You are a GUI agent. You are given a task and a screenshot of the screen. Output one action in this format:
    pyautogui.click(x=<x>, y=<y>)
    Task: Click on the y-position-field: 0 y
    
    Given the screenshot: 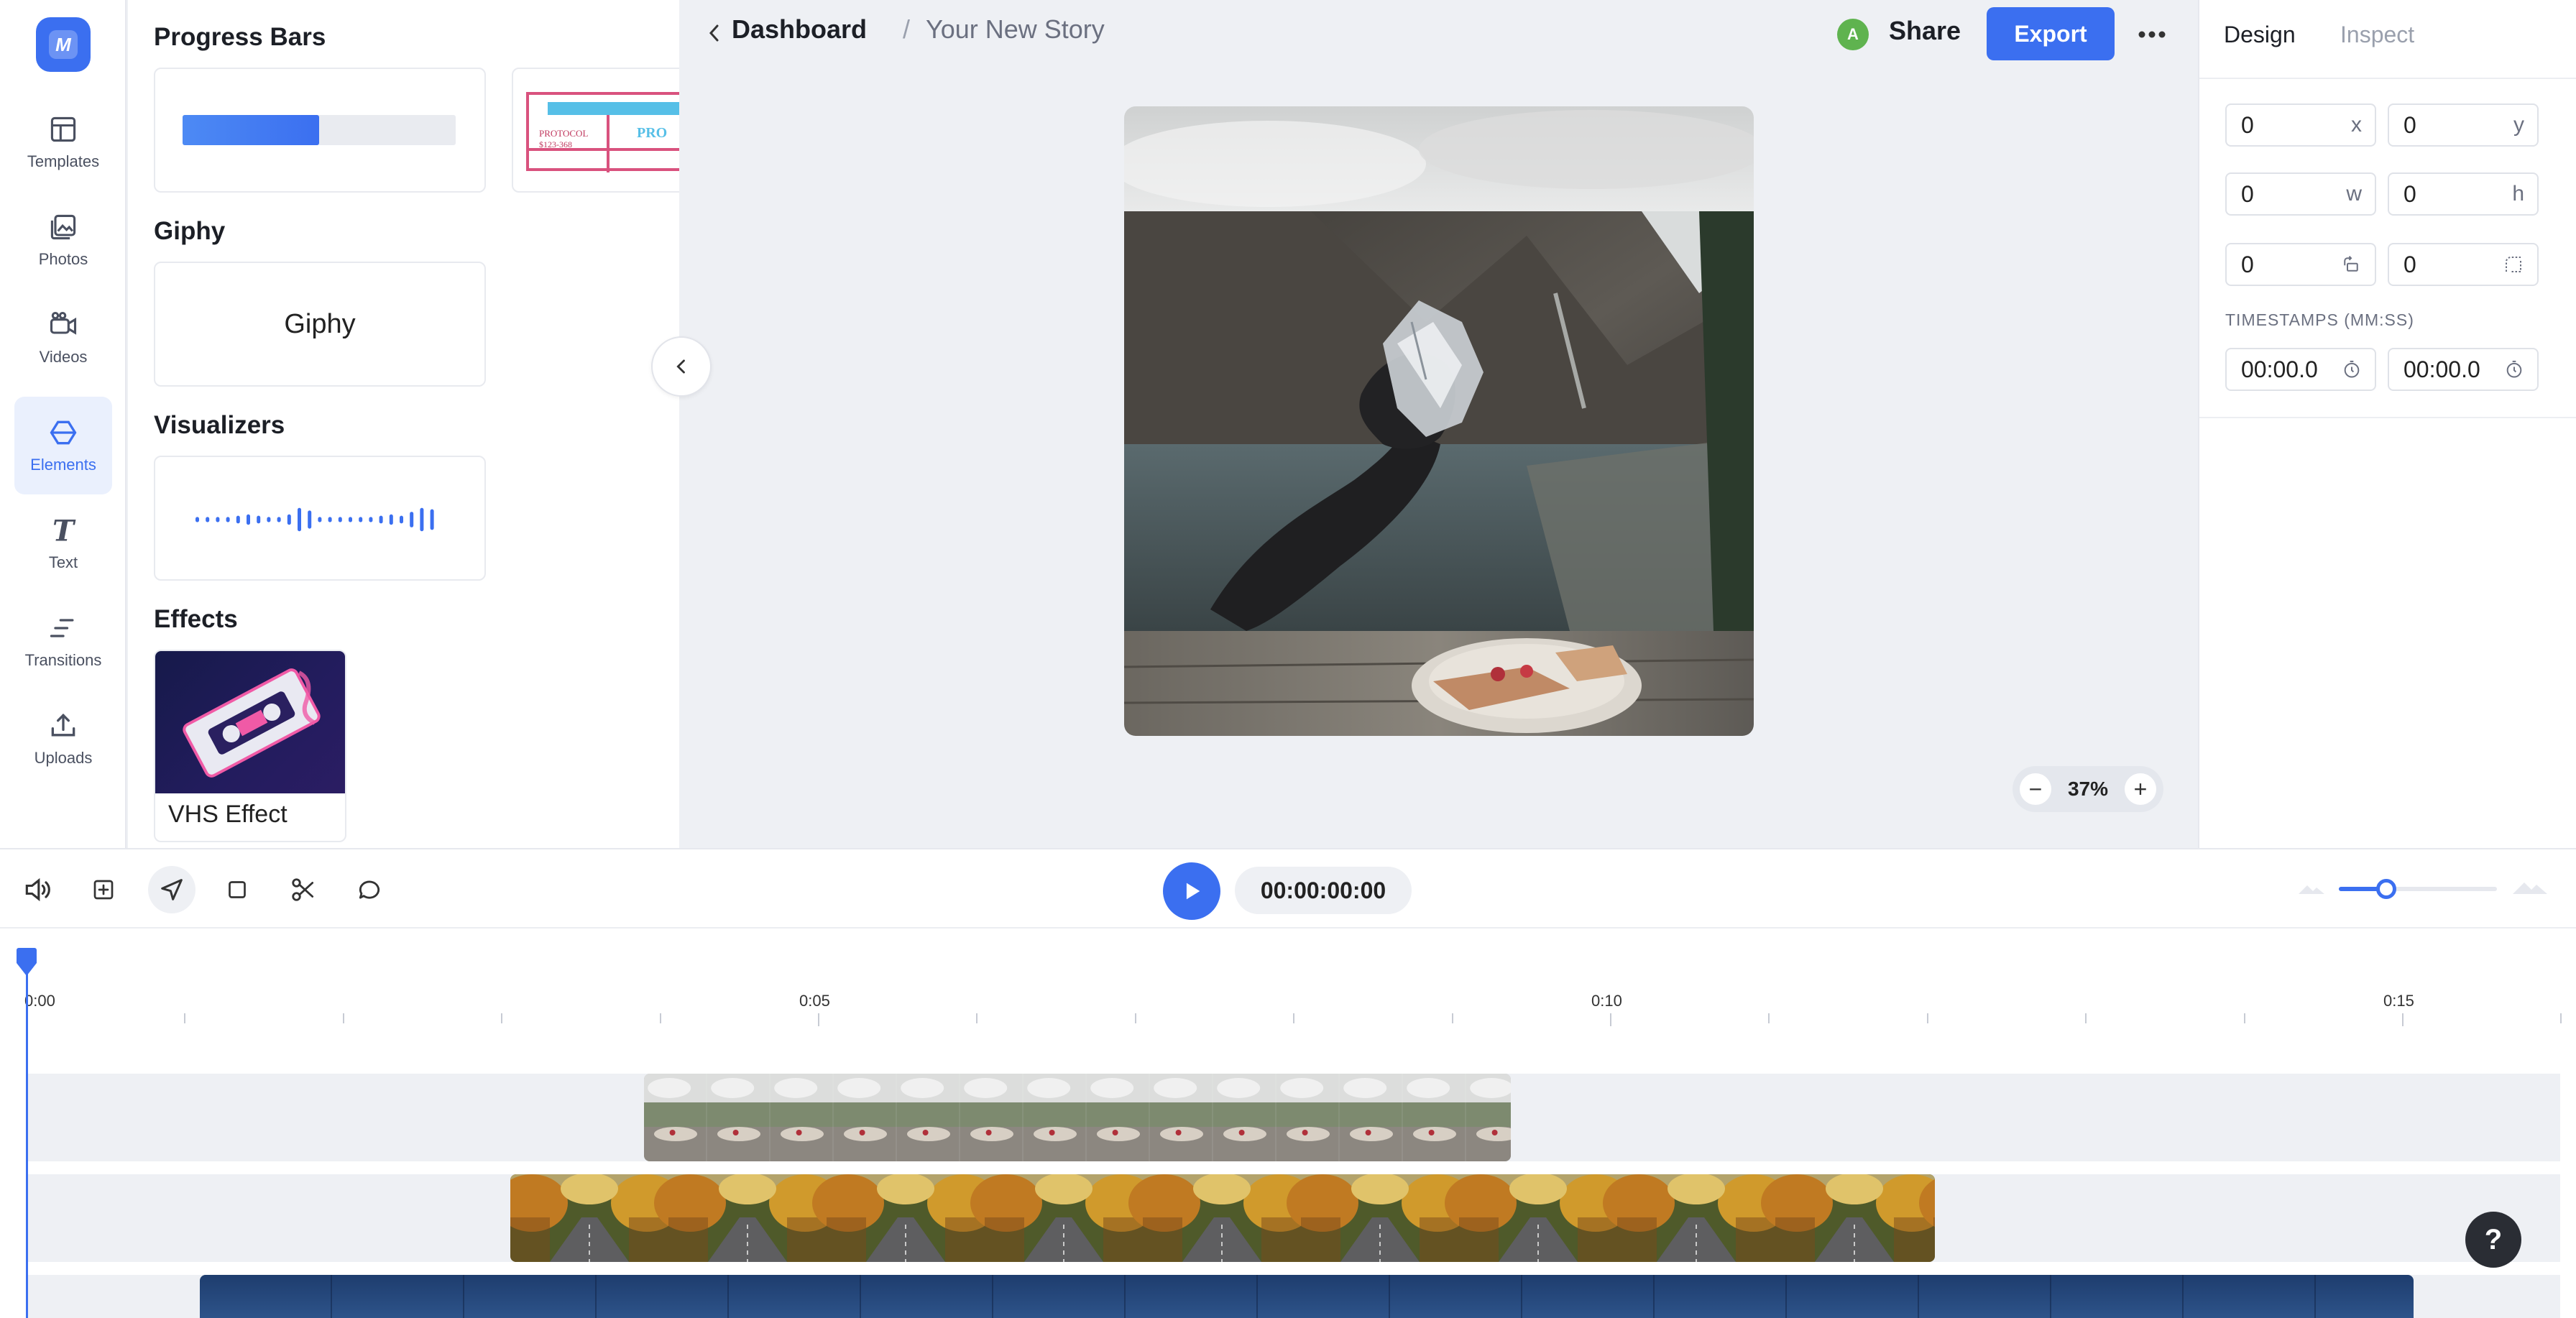 What is the action you would take?
    pyautogui.click(x=2463, y=125)
    